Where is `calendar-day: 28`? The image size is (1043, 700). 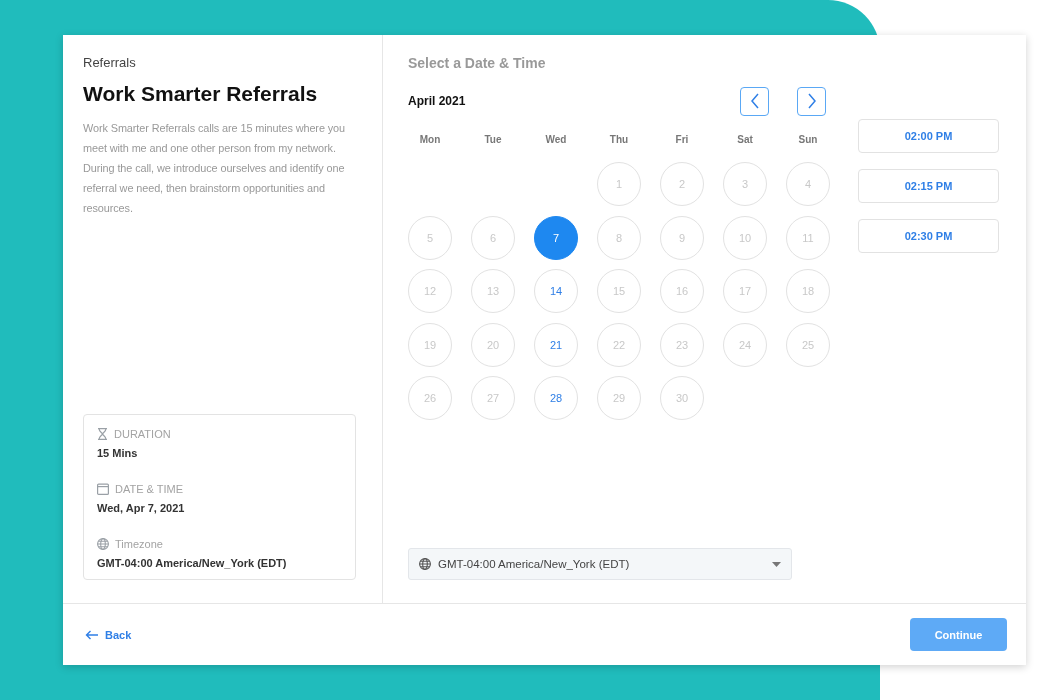
calendar-day: 28 is located at coordinates (556, 398).